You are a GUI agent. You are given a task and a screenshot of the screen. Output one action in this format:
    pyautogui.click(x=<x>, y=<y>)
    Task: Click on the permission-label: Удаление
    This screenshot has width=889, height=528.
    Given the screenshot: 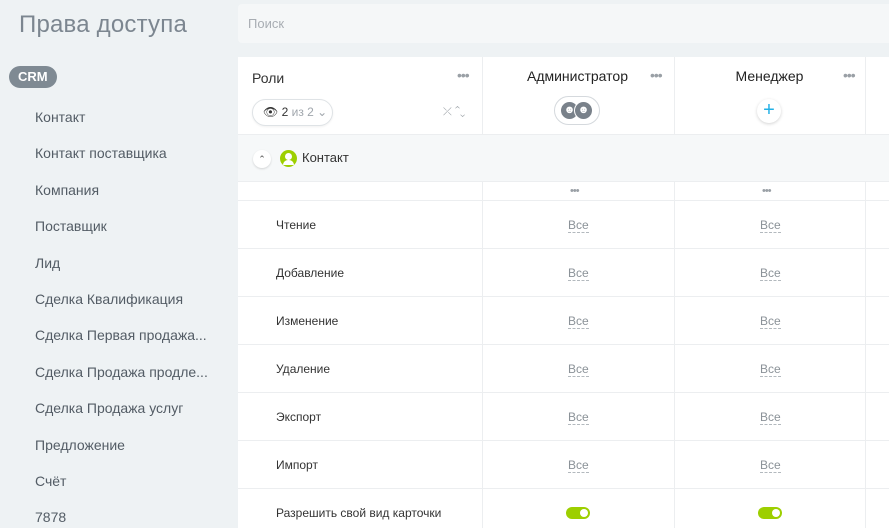 What is the action you would take?
    pyautogui.click(x=303, y=369)
    